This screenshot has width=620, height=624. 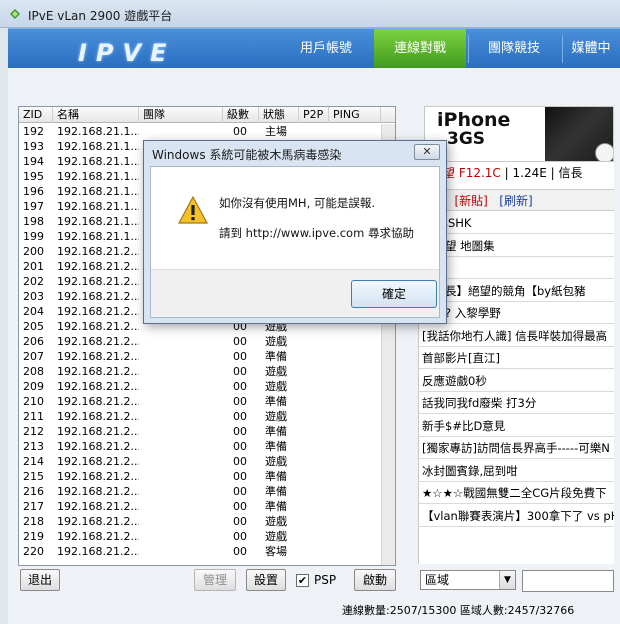 I want to click on app-icon, so click(x=15, y=14).